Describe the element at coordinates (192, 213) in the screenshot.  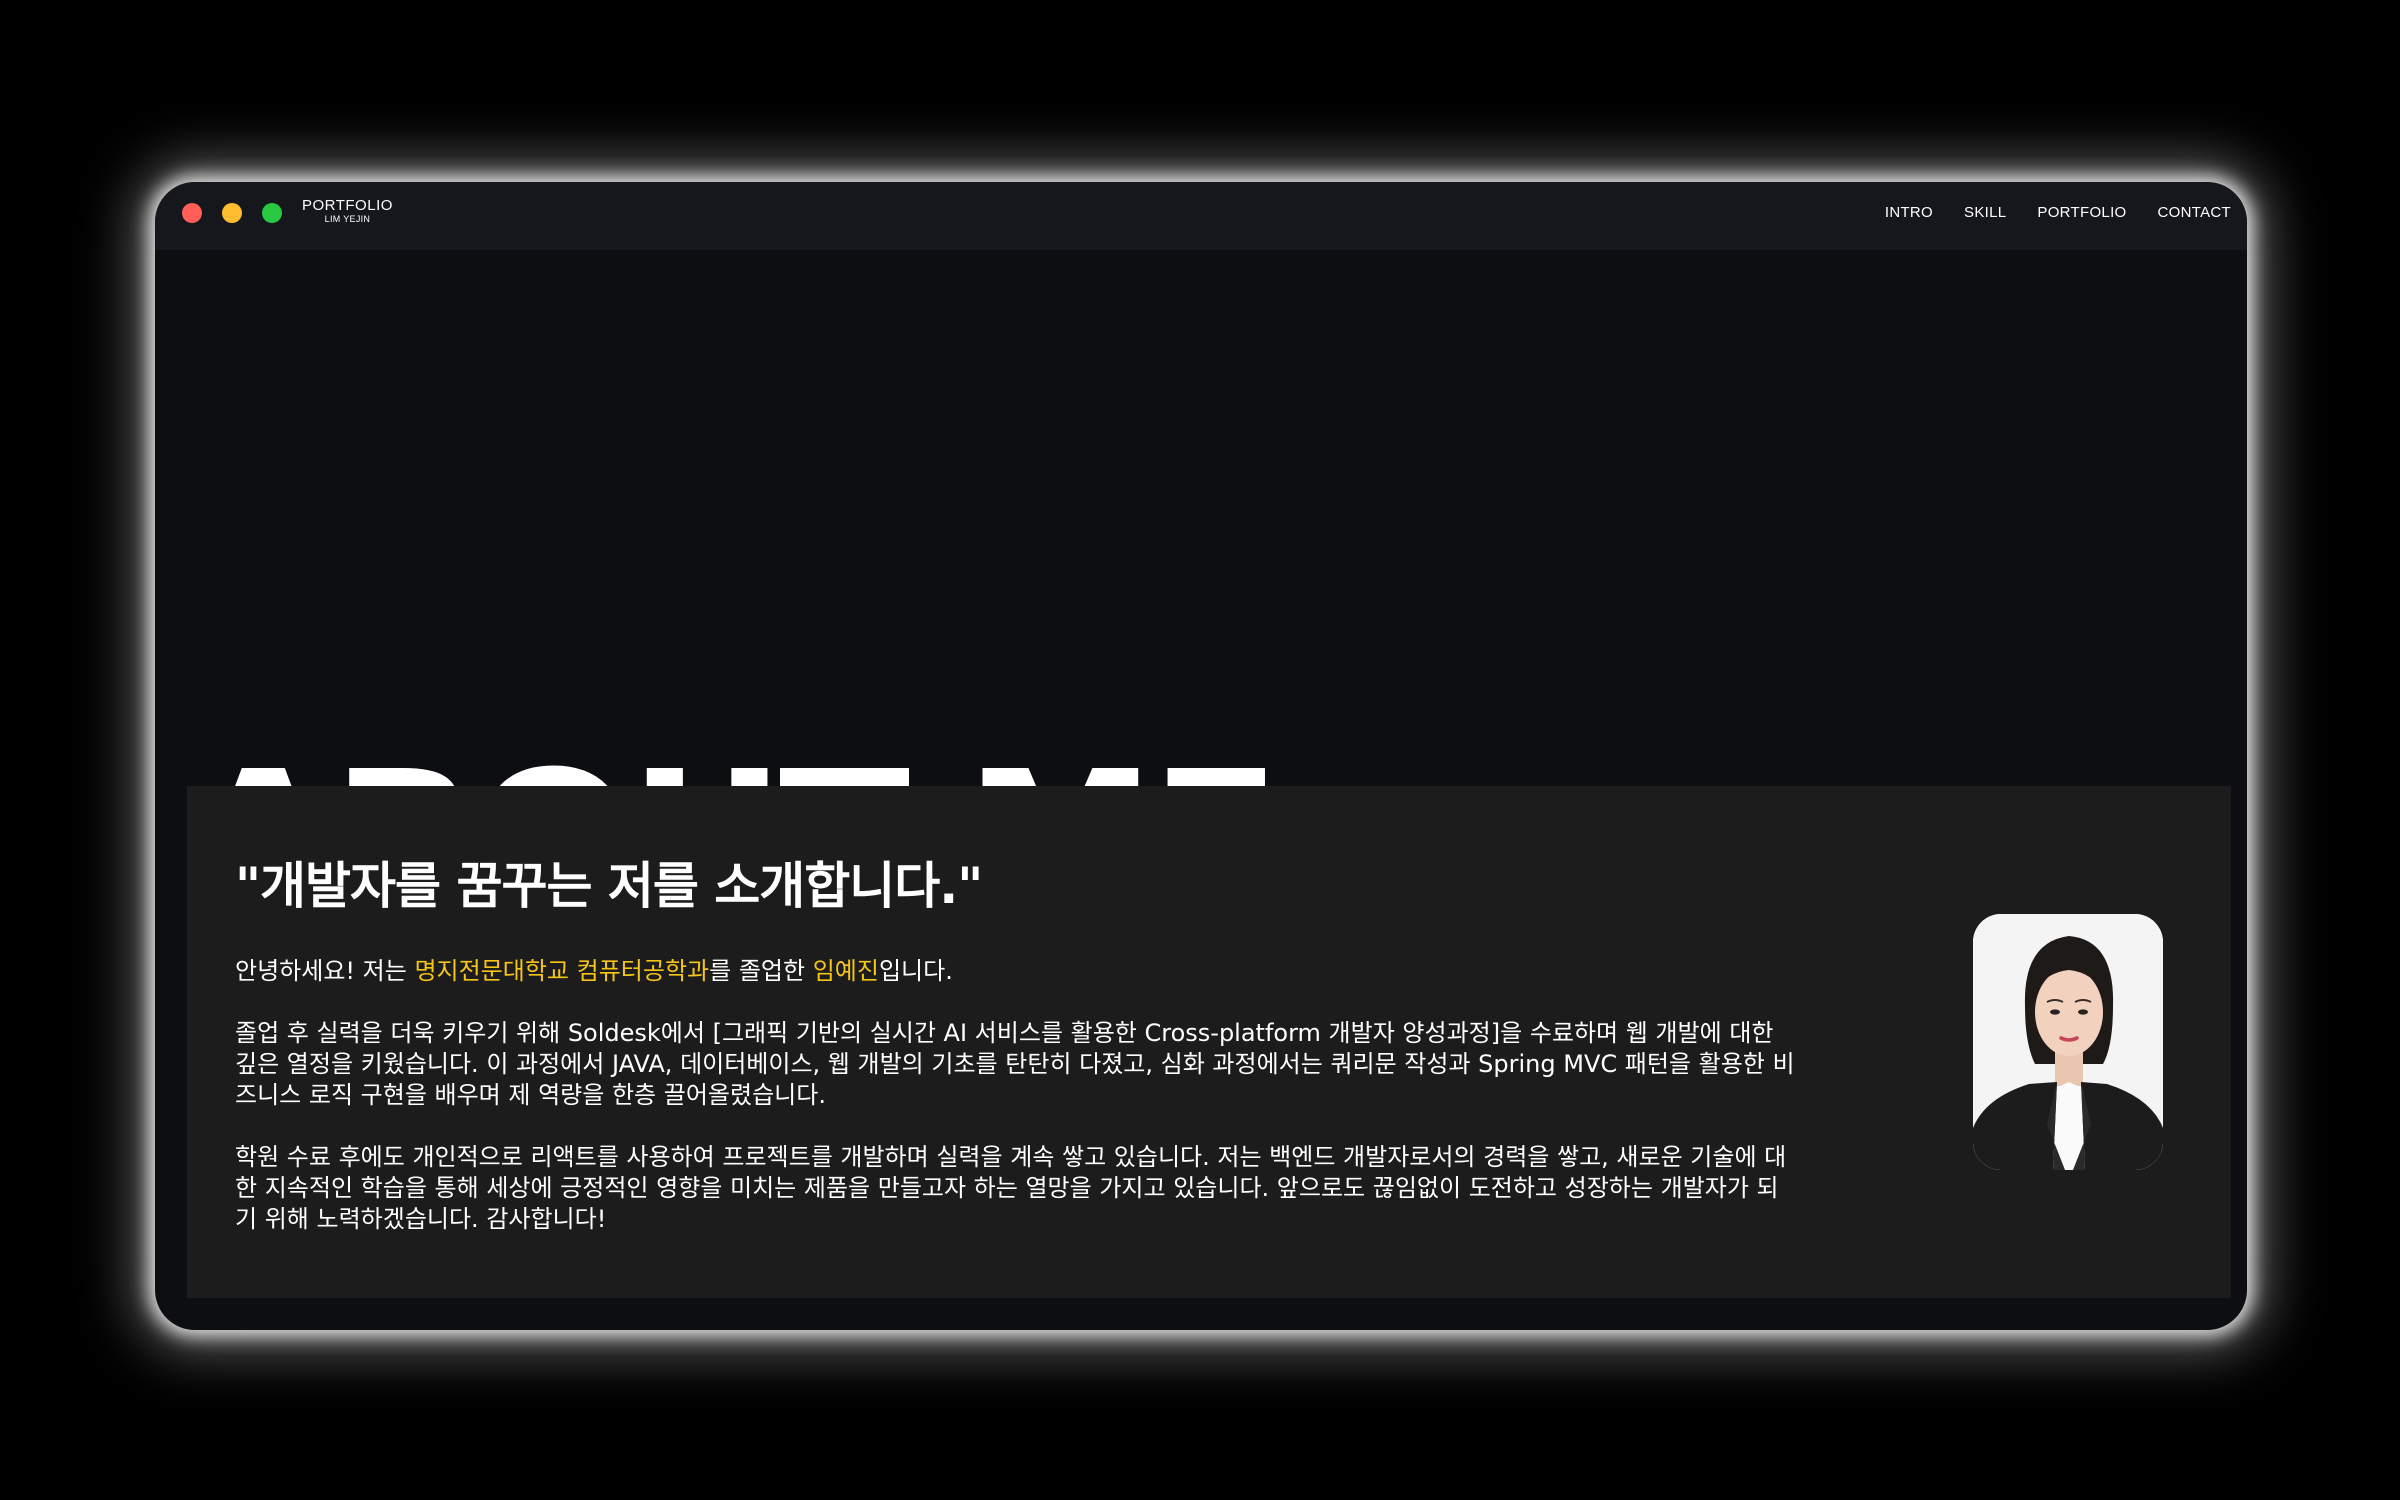
I see `window-close-button` at that location.